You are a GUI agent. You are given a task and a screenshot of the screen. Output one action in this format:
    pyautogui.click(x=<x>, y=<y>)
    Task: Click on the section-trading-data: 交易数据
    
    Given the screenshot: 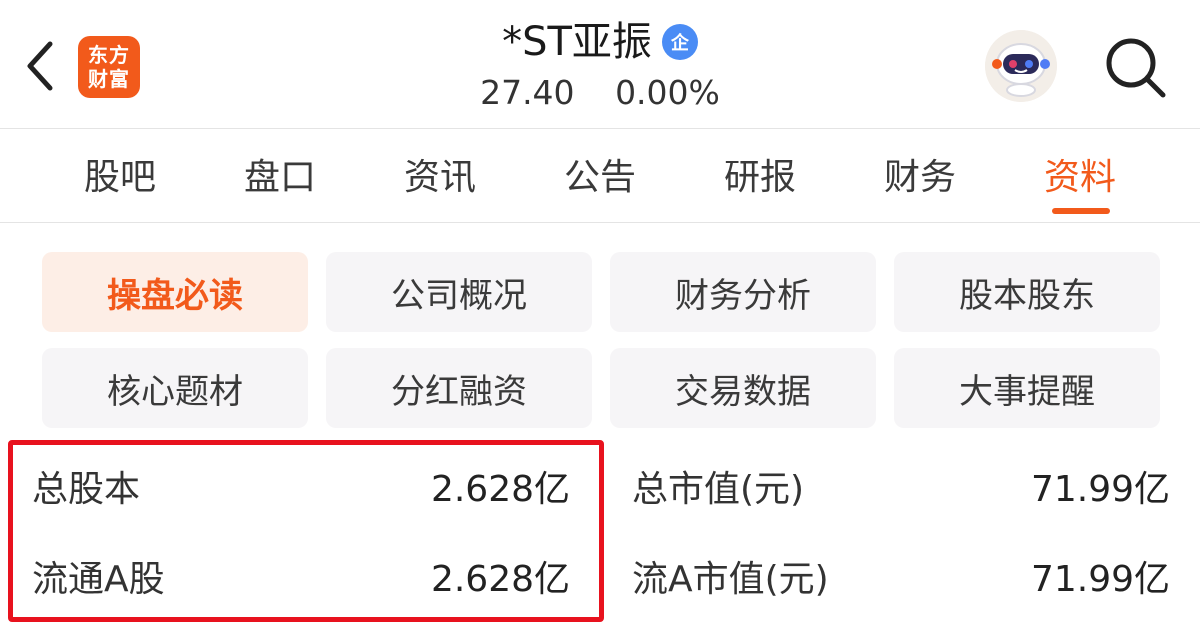 What is the action you would take?
    pyautogui.click(x=743, y=388)
    